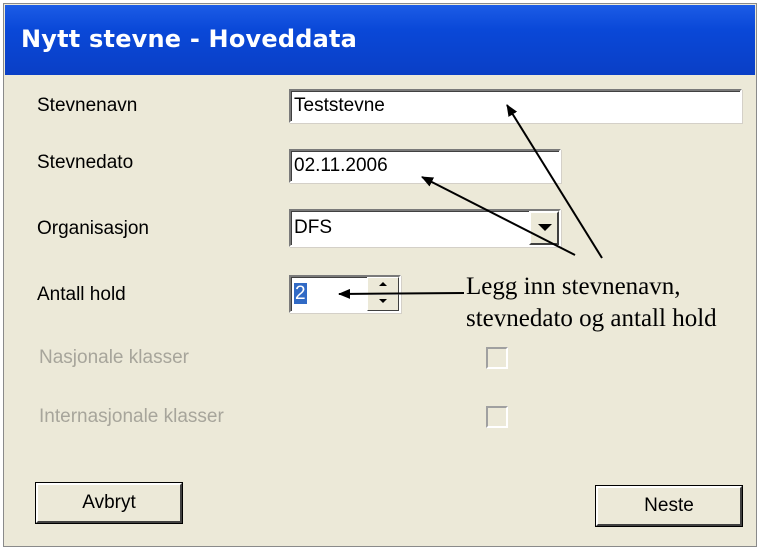  I want to click on arrow-to-antall-hold, so click(401, 293).